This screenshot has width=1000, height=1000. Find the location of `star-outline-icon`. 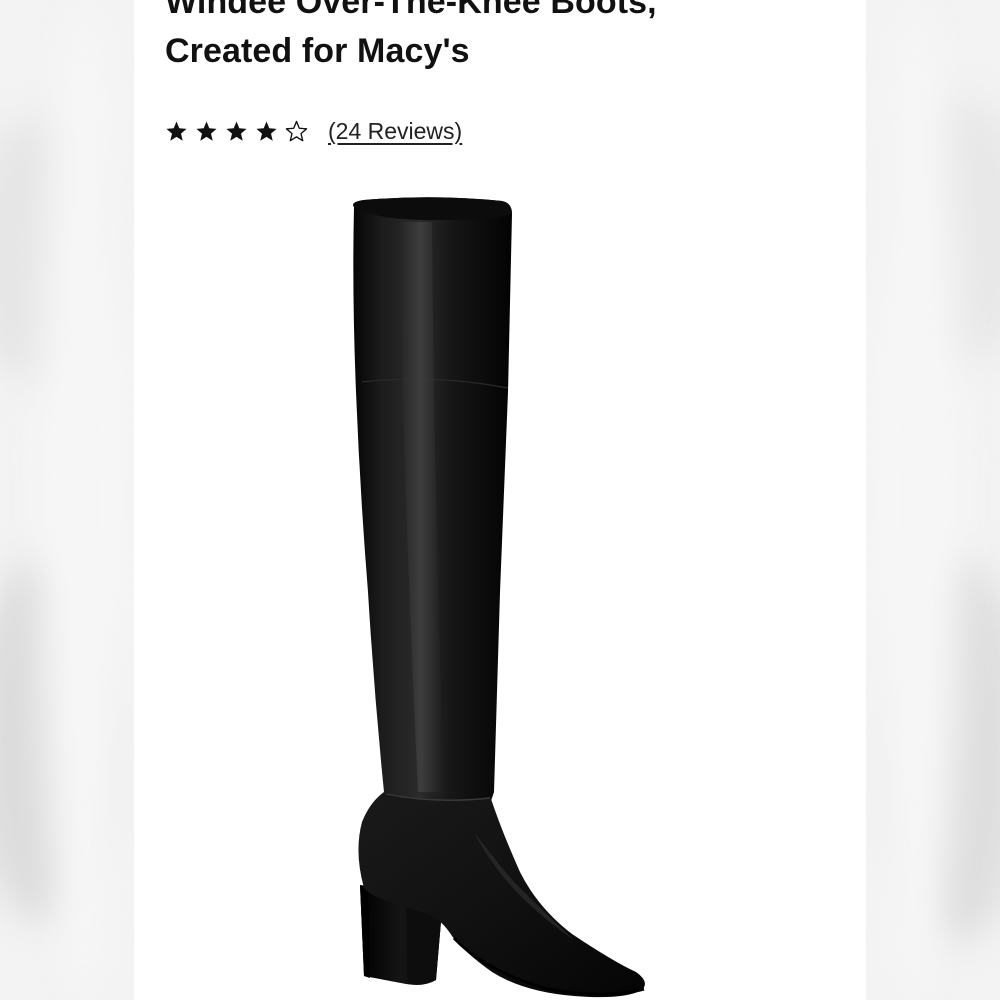

star-outline-icon is located at coordinates (296, 130).